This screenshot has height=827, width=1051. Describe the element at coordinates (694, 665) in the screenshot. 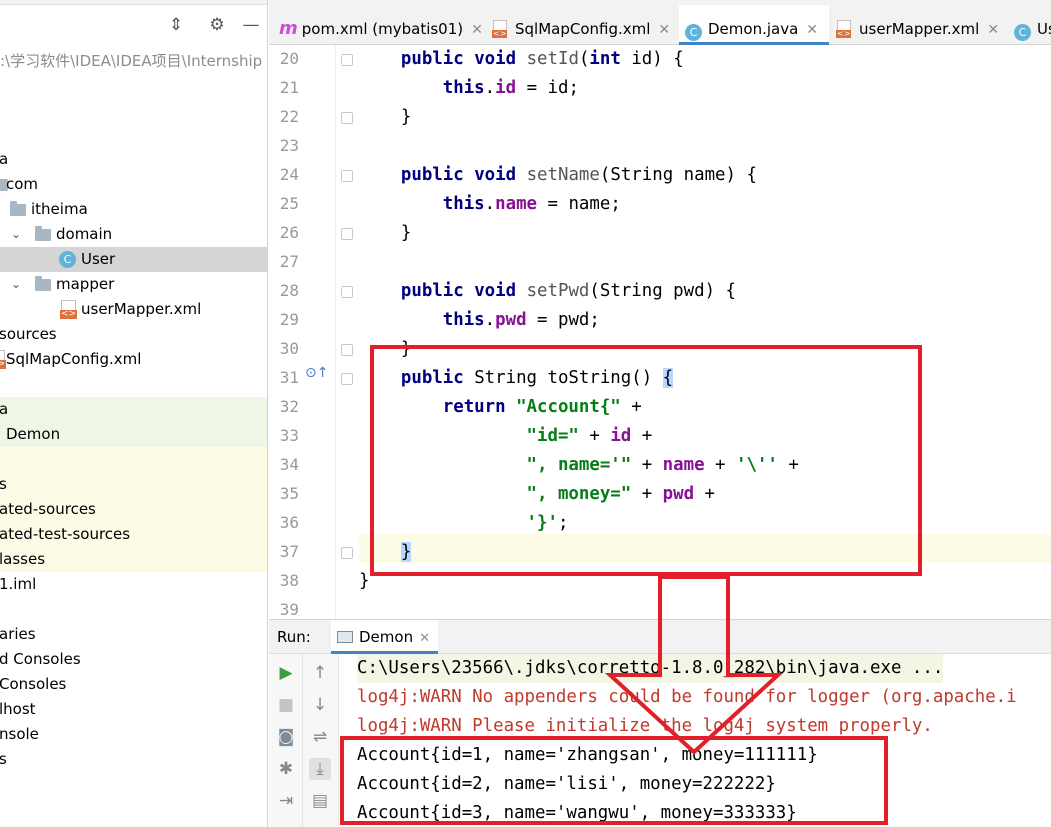

I see `annotation-arrow` at that location.